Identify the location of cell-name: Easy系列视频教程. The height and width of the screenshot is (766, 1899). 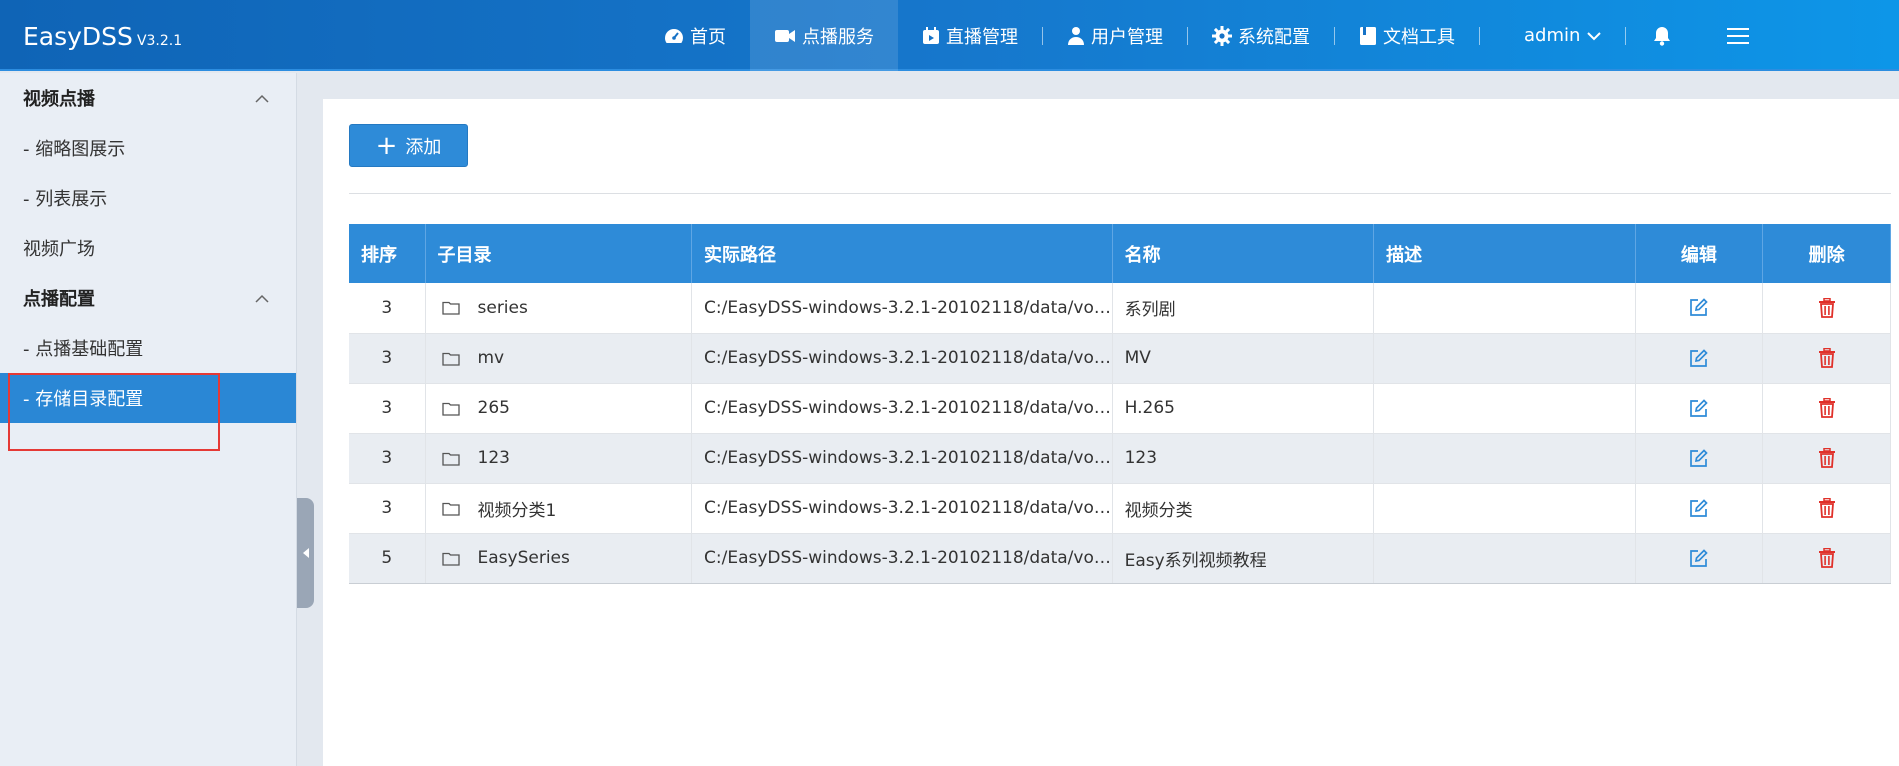
(1243, 558).